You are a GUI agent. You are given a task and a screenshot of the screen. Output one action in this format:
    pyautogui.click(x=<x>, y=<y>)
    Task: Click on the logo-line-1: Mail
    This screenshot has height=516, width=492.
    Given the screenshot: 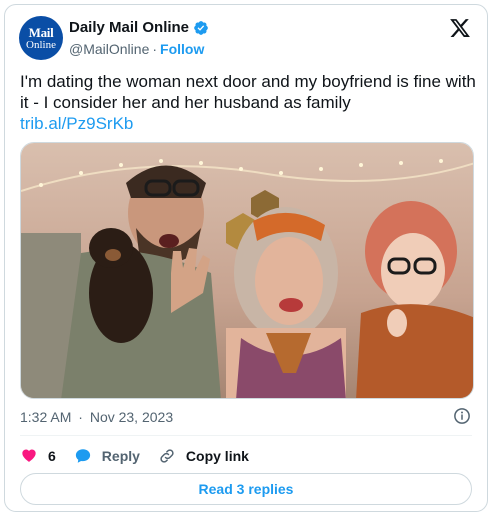 What is the action you would take?
    pyautogui.click(x=41, y=32)
    